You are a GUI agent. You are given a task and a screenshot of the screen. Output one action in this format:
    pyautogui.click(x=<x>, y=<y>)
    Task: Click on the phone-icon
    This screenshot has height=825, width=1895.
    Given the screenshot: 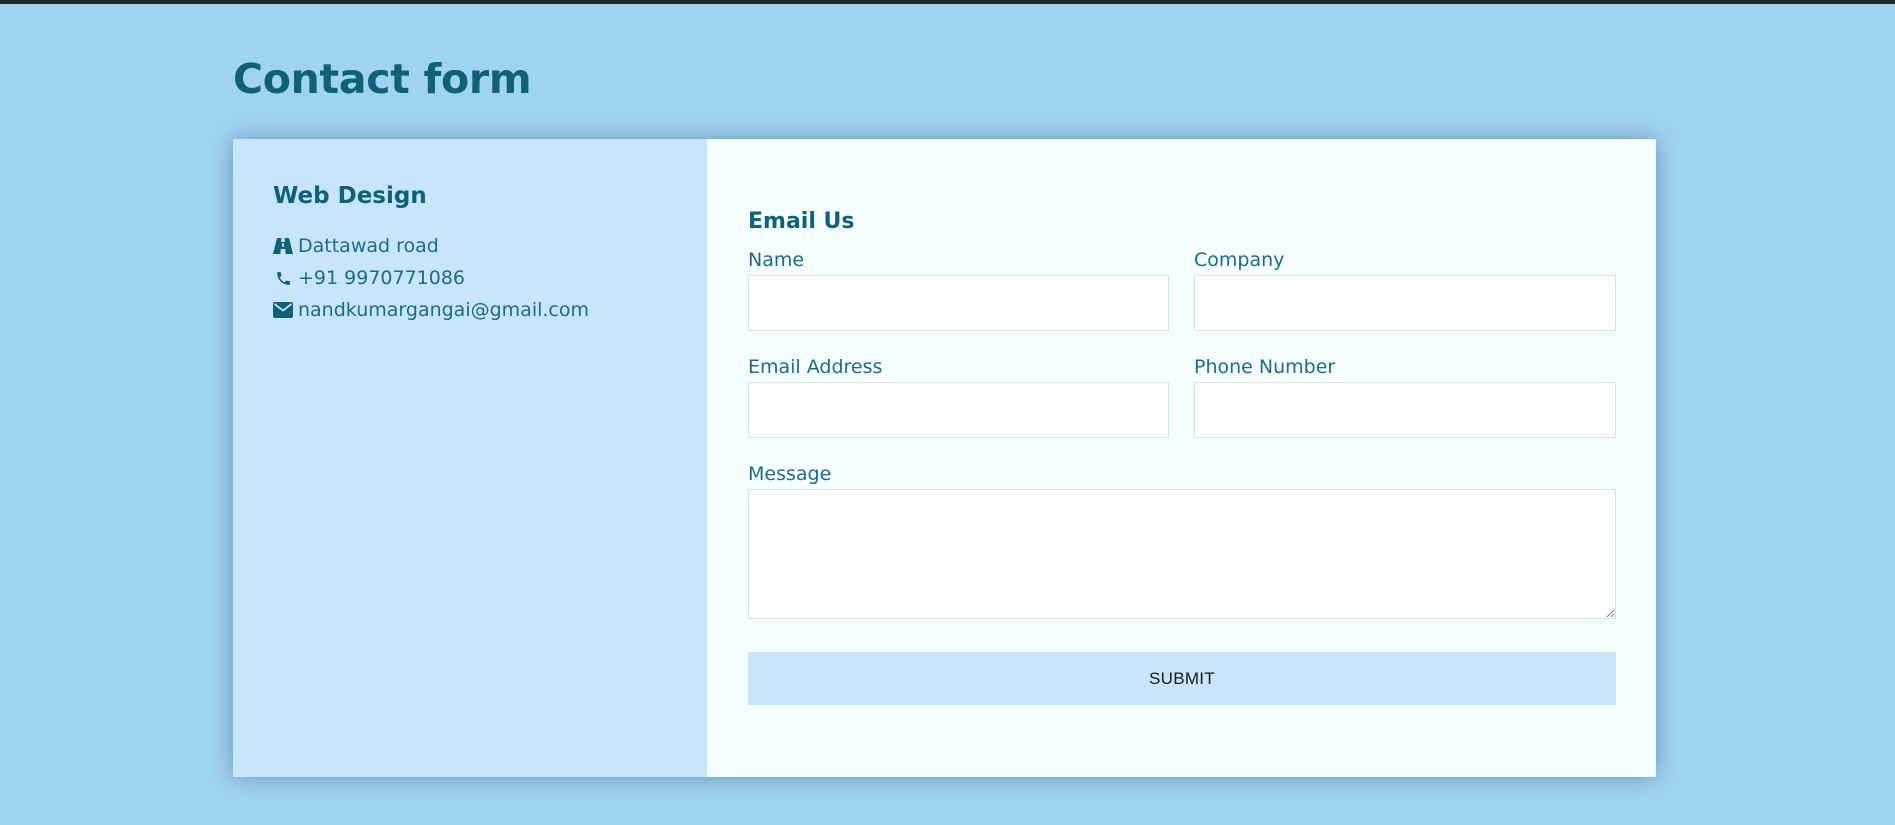 What is the action you would take?
    pyautogui.click(x=283, y=278)
    